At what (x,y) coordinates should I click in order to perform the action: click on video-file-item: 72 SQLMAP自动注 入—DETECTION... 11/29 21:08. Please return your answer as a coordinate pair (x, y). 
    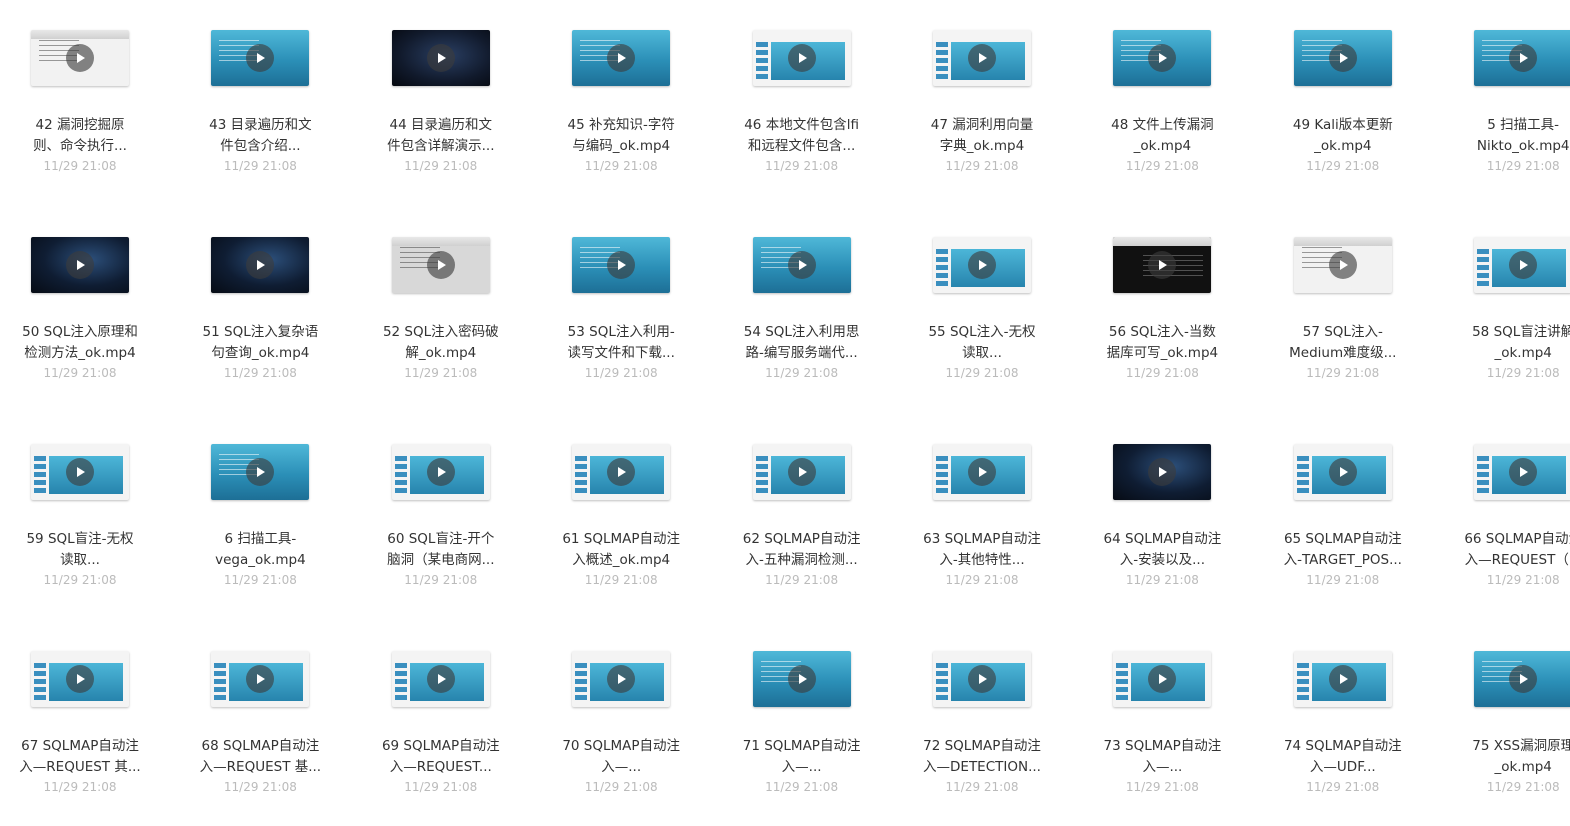
    Looking at the image, I should click on (980, 738).